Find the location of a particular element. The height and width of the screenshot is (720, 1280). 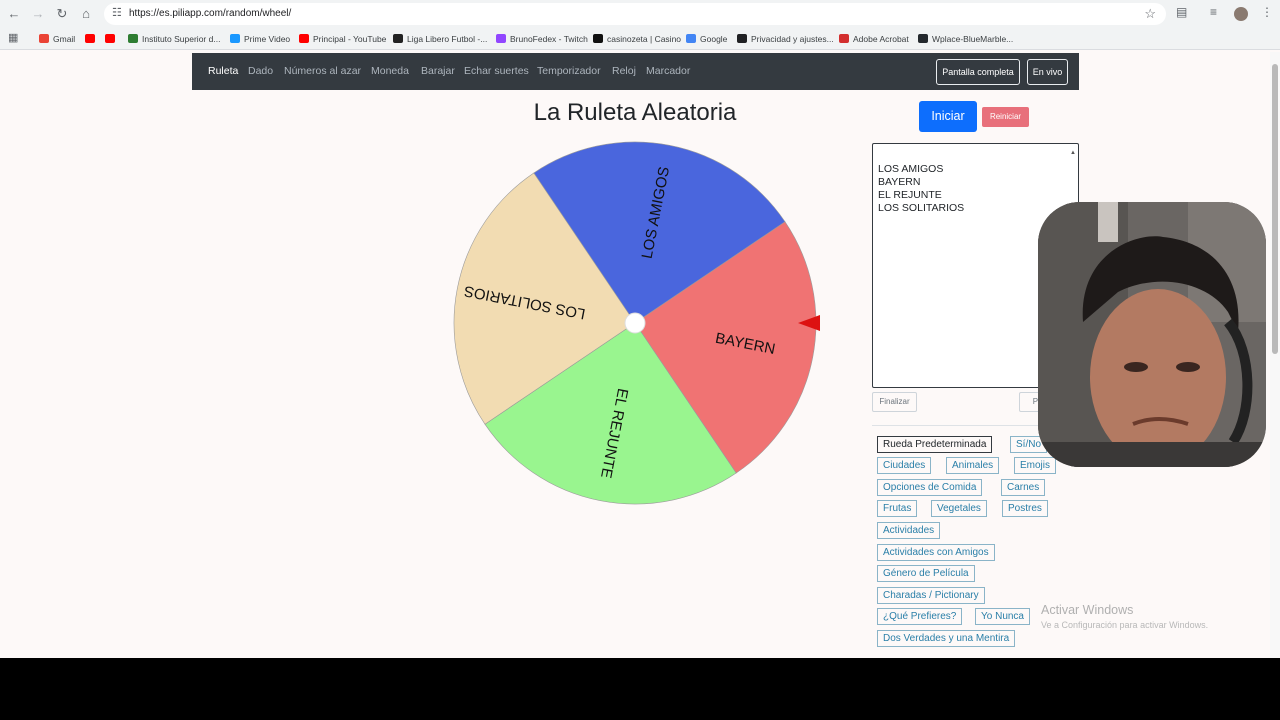

webcam-feed-image is located at coordinates (1152, 334).